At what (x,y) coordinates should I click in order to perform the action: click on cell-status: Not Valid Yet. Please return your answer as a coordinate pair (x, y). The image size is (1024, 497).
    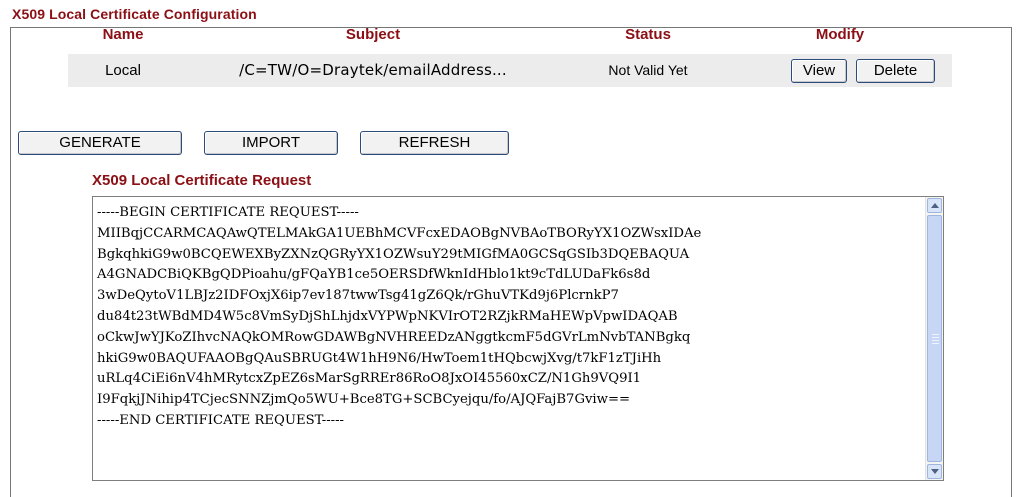
    Looking at the image, I should click on (648, 70).